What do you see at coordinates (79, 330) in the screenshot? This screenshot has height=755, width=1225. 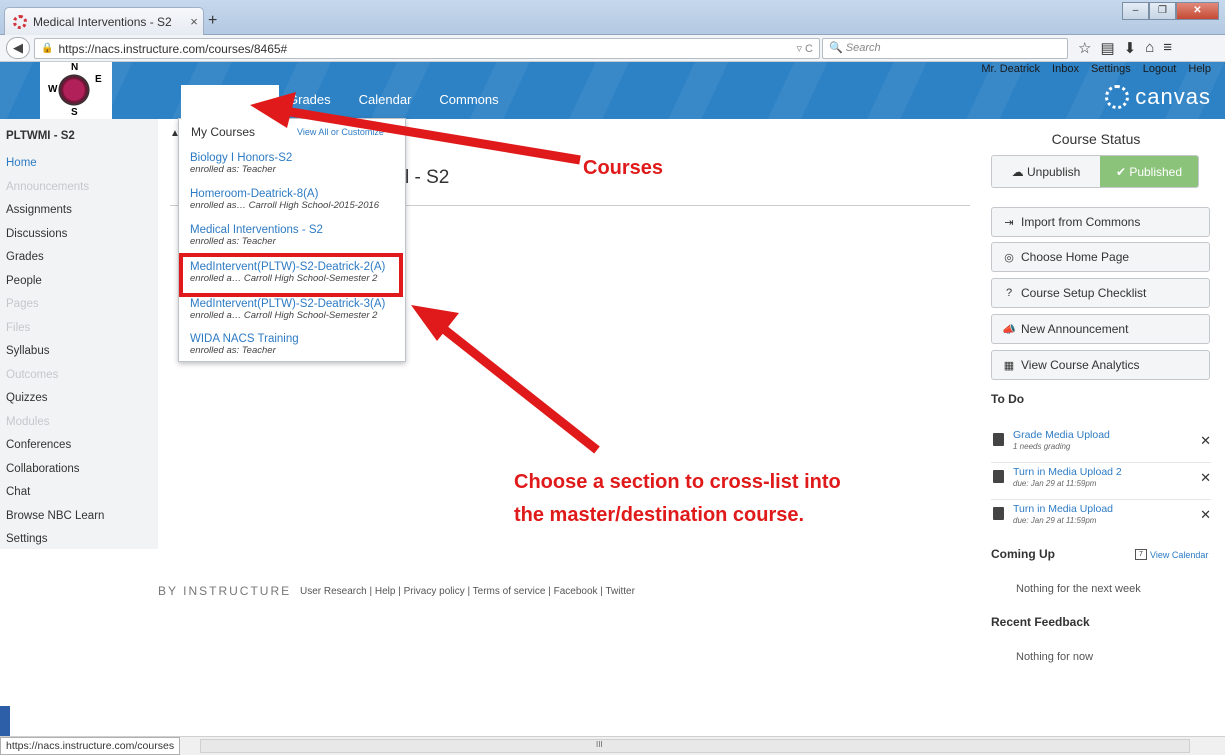 I see `course-nav-files: Files` at bounding box center [79, 330].